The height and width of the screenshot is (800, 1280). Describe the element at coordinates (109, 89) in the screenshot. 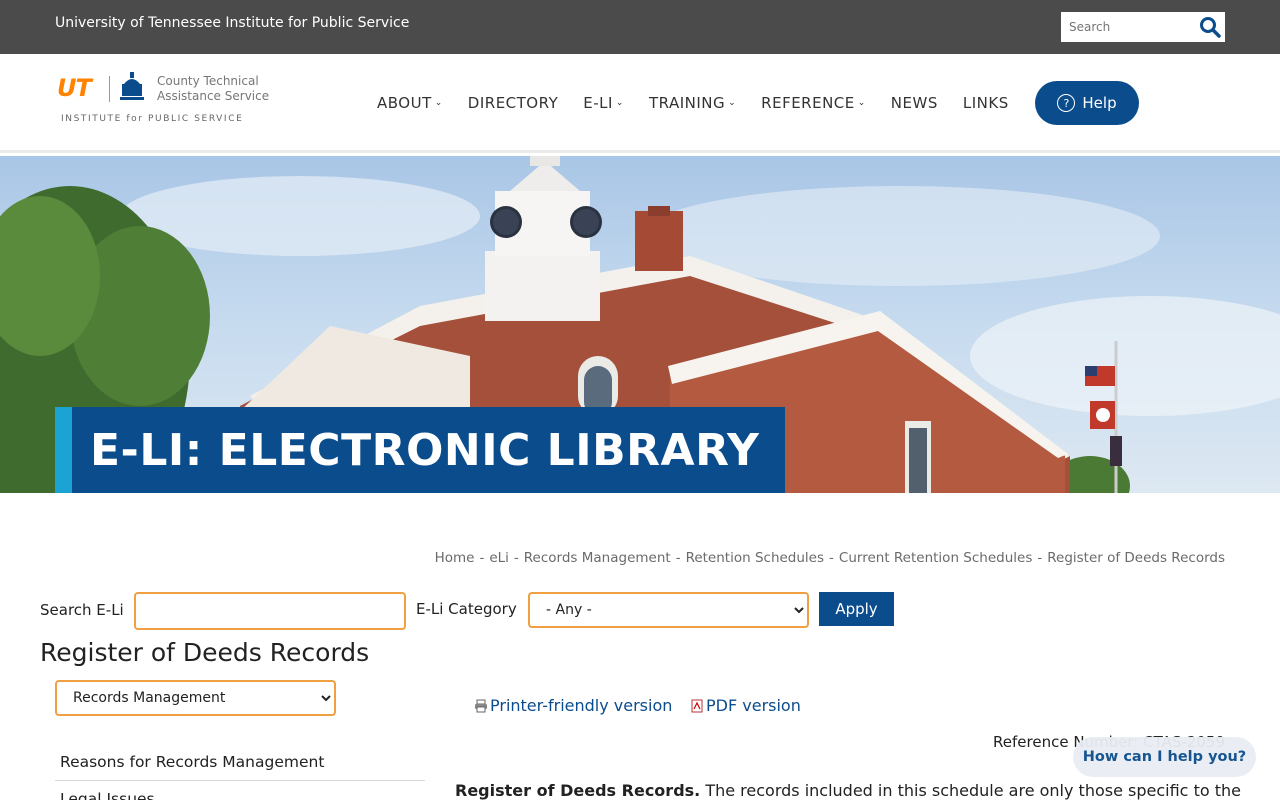

I see `logo-divider` at that location.